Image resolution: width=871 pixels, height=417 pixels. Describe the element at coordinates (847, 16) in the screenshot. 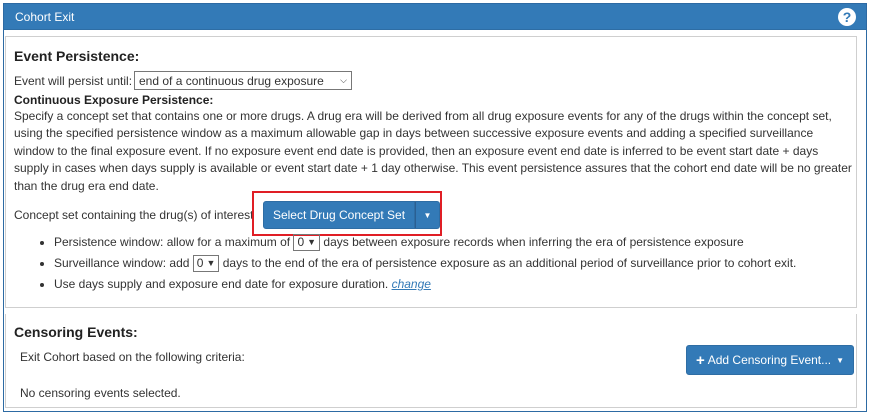

I see `question-circle-icon: ?` at that location.